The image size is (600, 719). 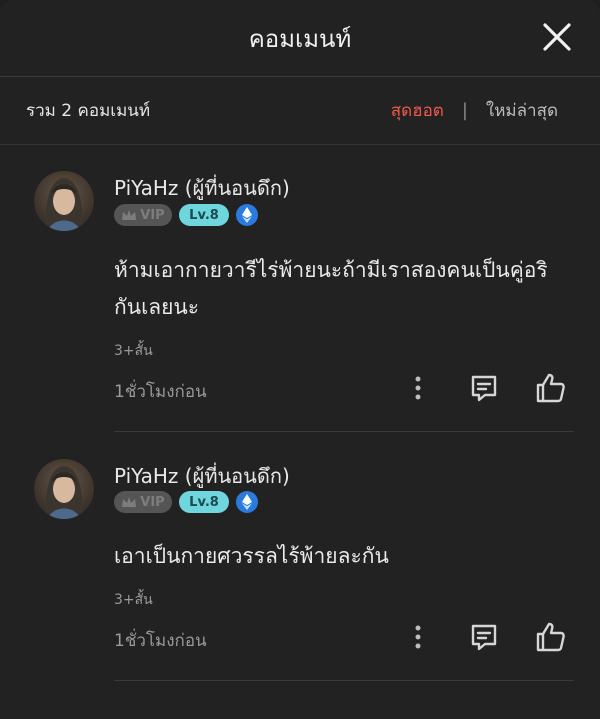 What do you see at coordinates (251, 556) in the screenshot?
I see `comment-text: เอาเป็นกายศวรรลไร้พ้ายละกัน` at bounding box center [251, 556].